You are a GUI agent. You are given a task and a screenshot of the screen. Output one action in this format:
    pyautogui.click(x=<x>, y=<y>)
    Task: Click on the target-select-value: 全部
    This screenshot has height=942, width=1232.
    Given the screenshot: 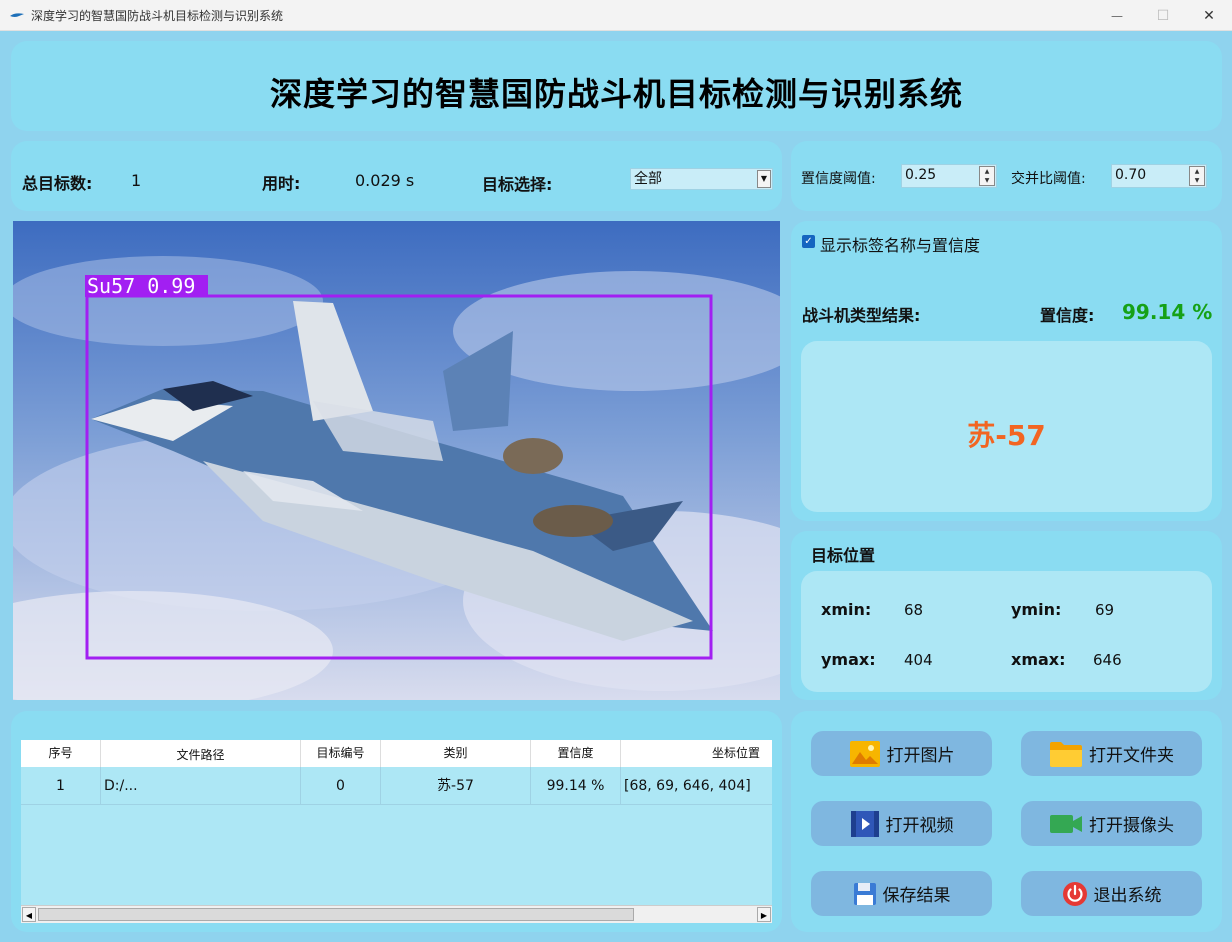 What is the action you would take?
    pyautogui.click(x=648, y=179)
    